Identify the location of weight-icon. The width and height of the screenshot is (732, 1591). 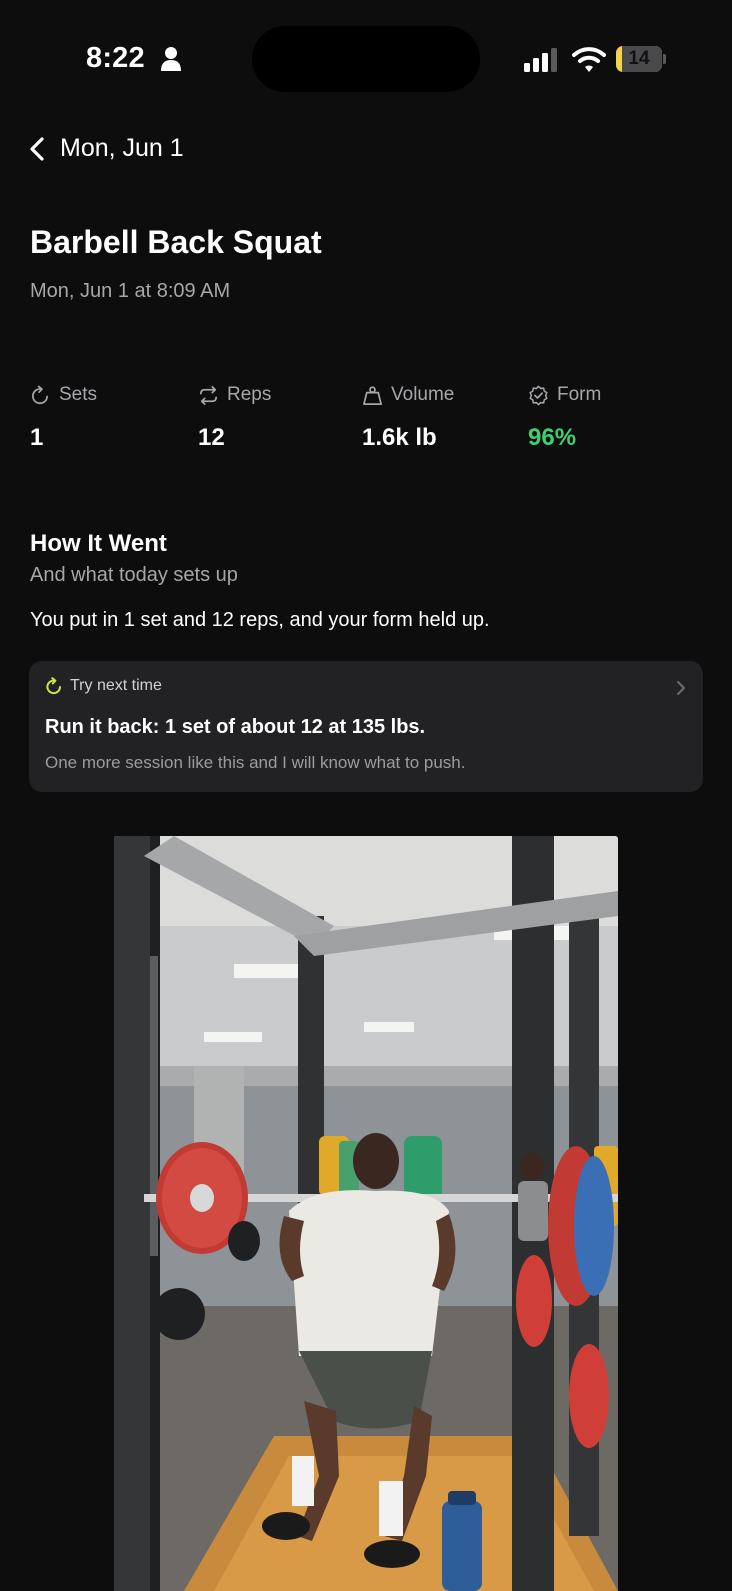
(372, 395).